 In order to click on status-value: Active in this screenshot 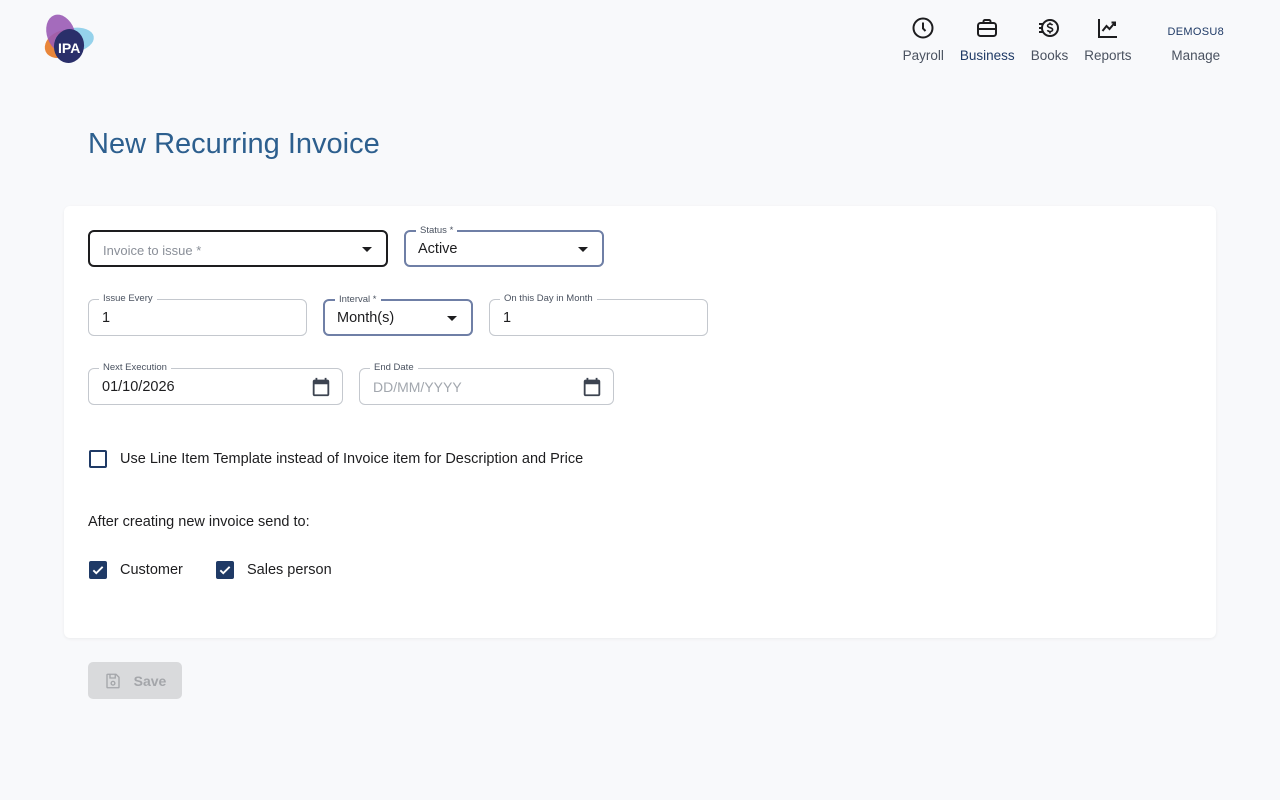, I will do `click(438, 249)`.